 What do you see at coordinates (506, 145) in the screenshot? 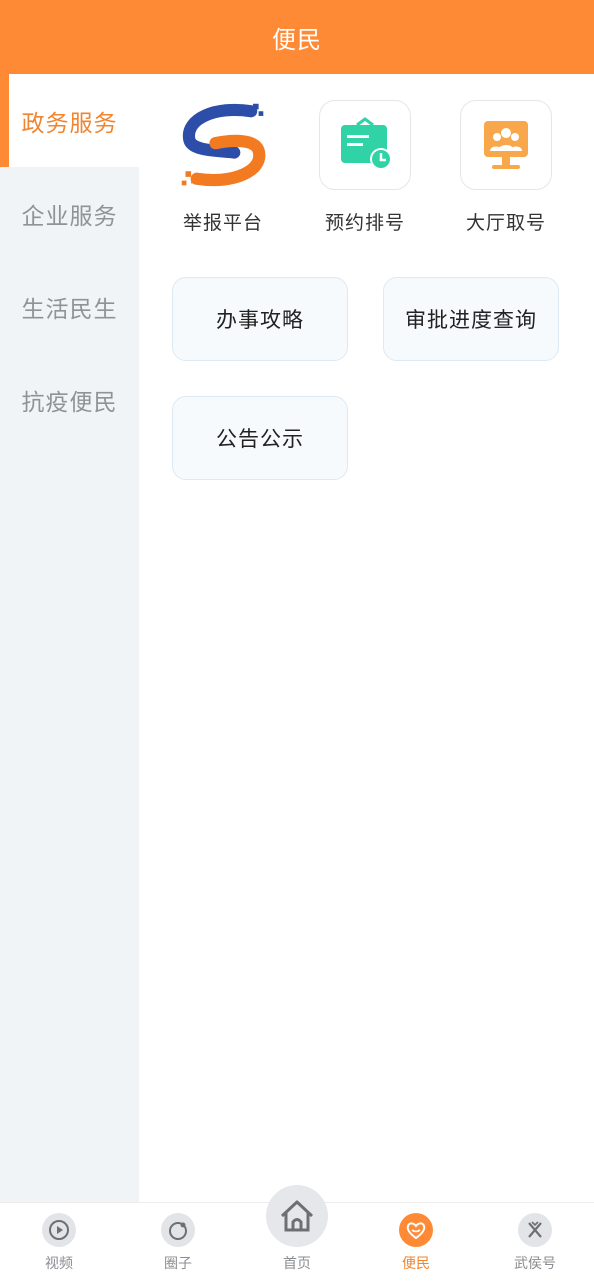
I see `hall-queue-icon` at bounding box center [506, 145].